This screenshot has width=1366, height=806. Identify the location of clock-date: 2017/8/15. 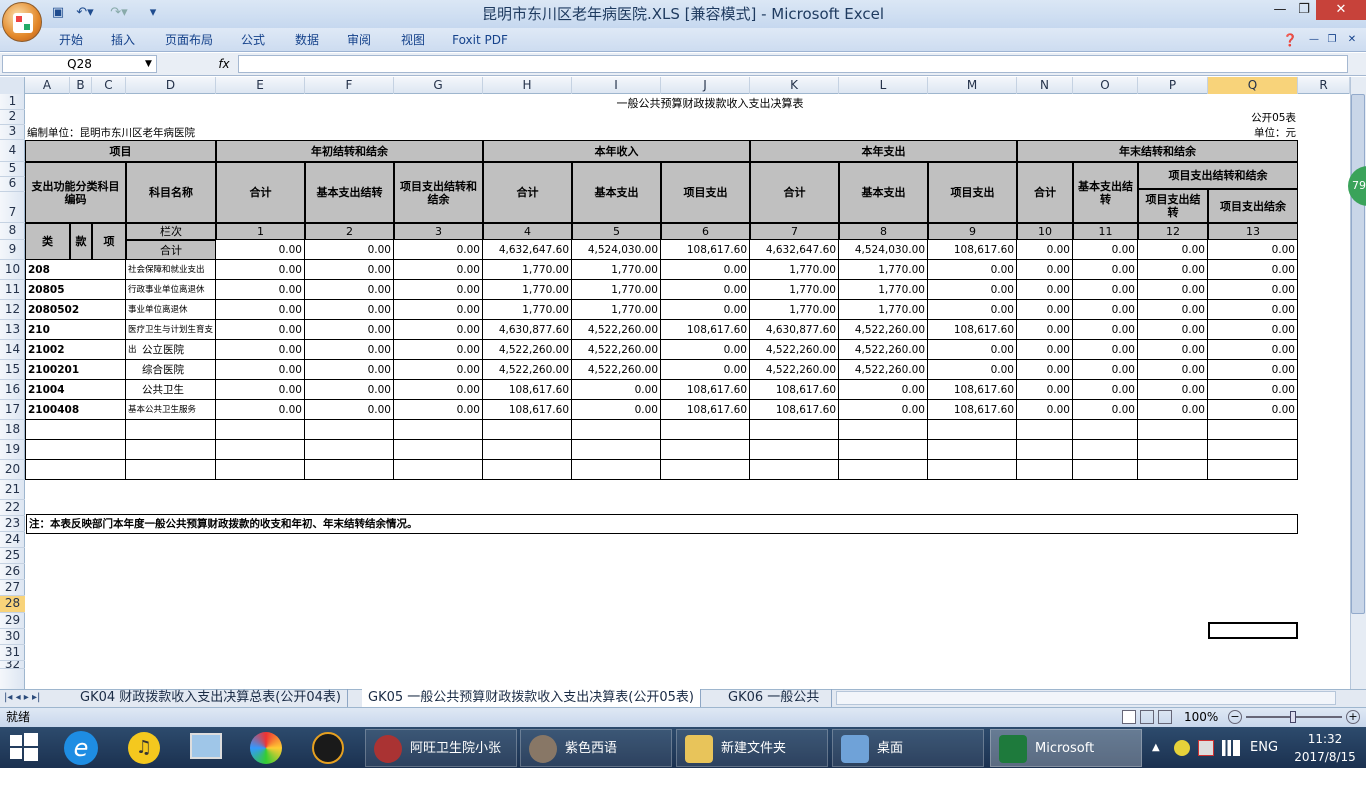
(1325, 757).